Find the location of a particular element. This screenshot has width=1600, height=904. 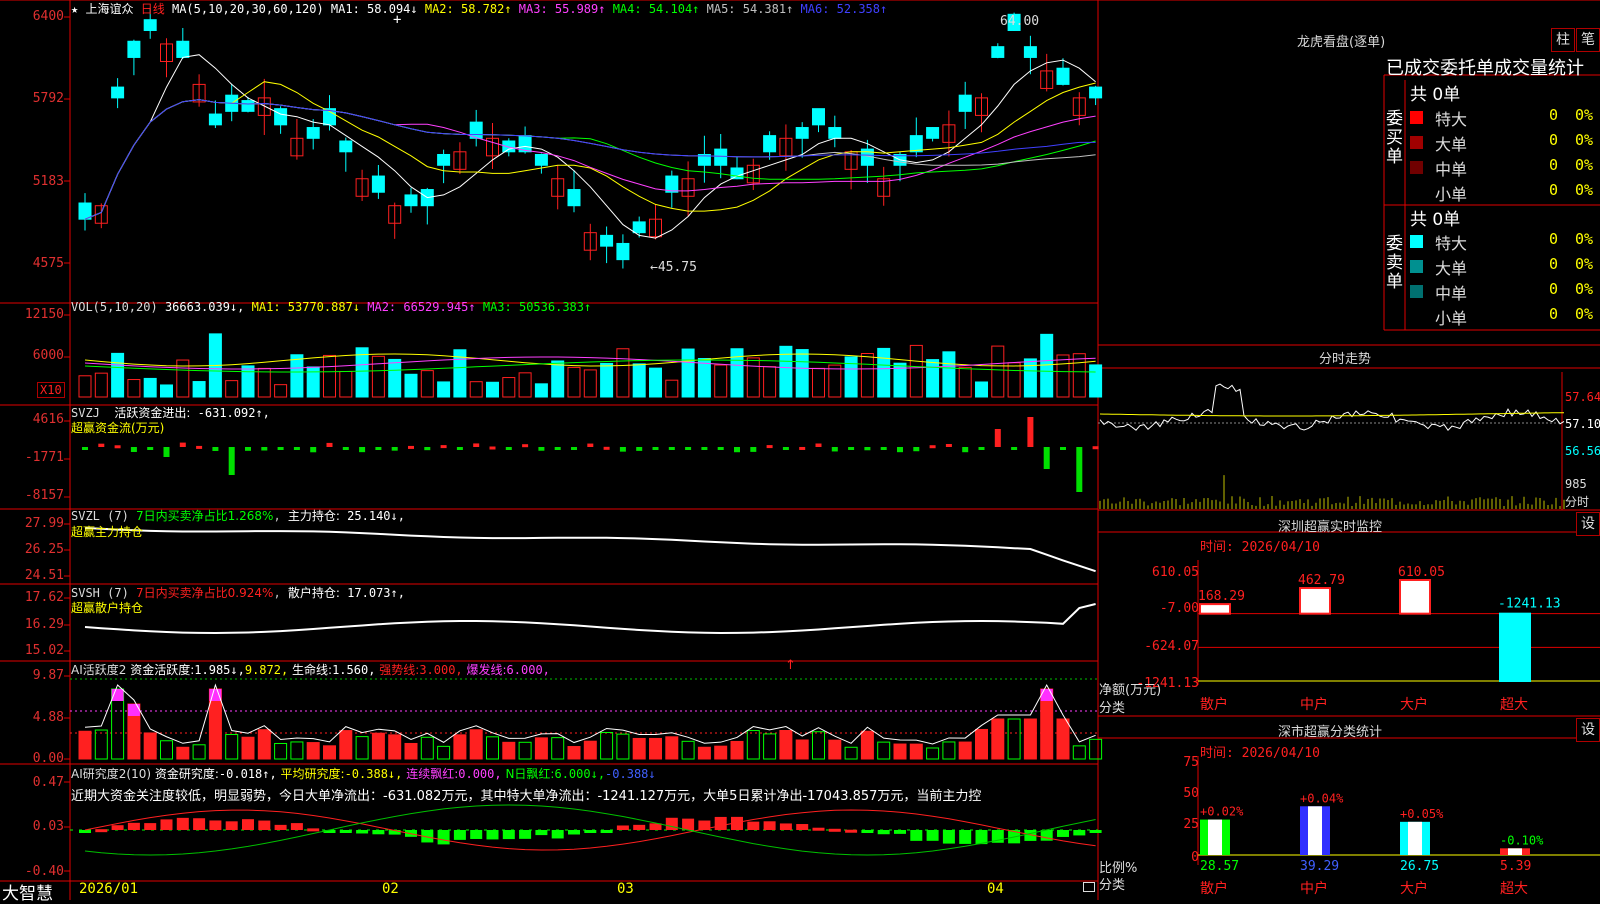

sell-row-3: 中单 0 0% is located at coordinates (1505, 291).